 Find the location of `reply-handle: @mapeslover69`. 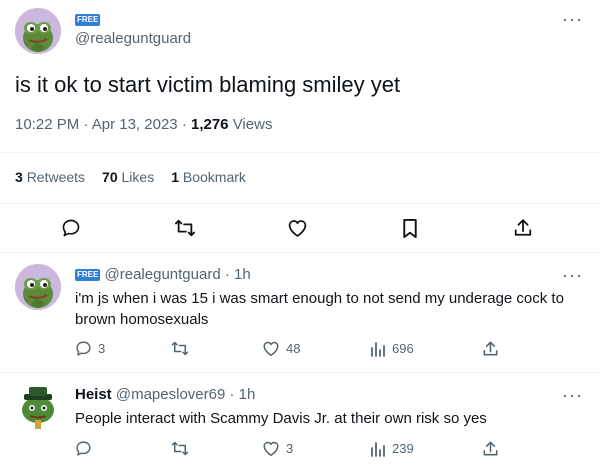

reply-handle: @mapeslover69 is located at coordinates (170, 394).